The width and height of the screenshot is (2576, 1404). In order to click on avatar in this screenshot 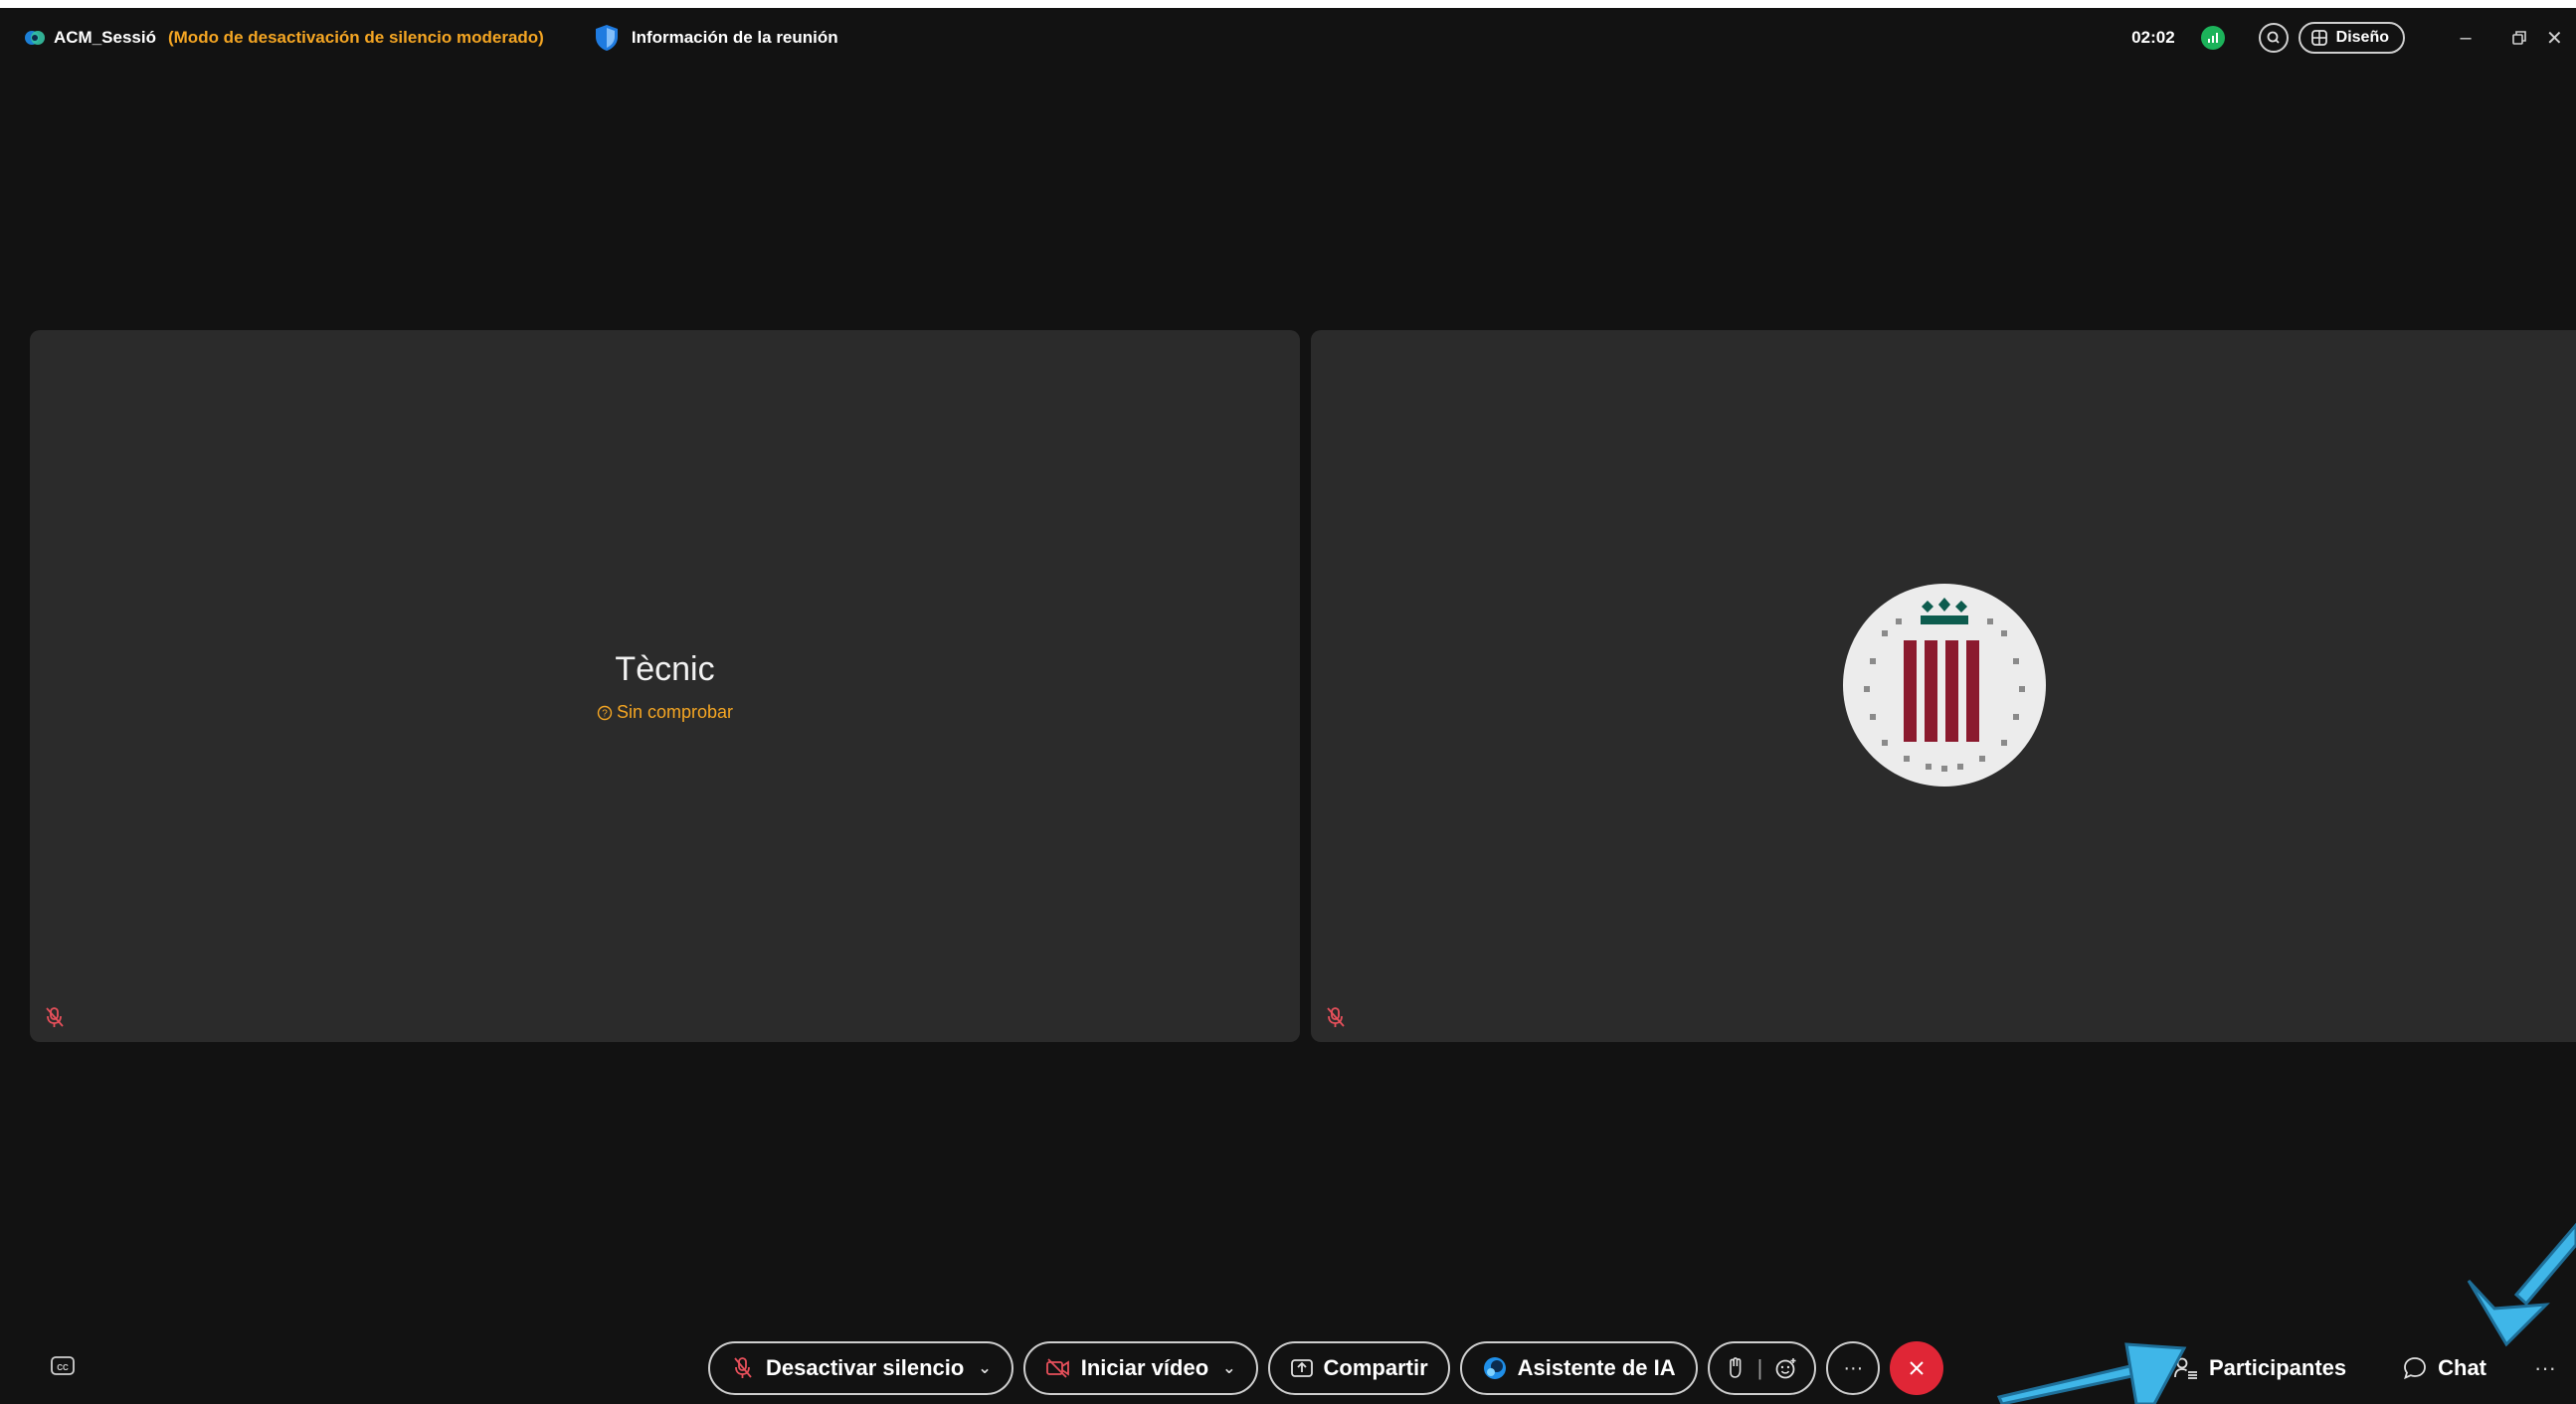, I will do `click(1944, 685)`.